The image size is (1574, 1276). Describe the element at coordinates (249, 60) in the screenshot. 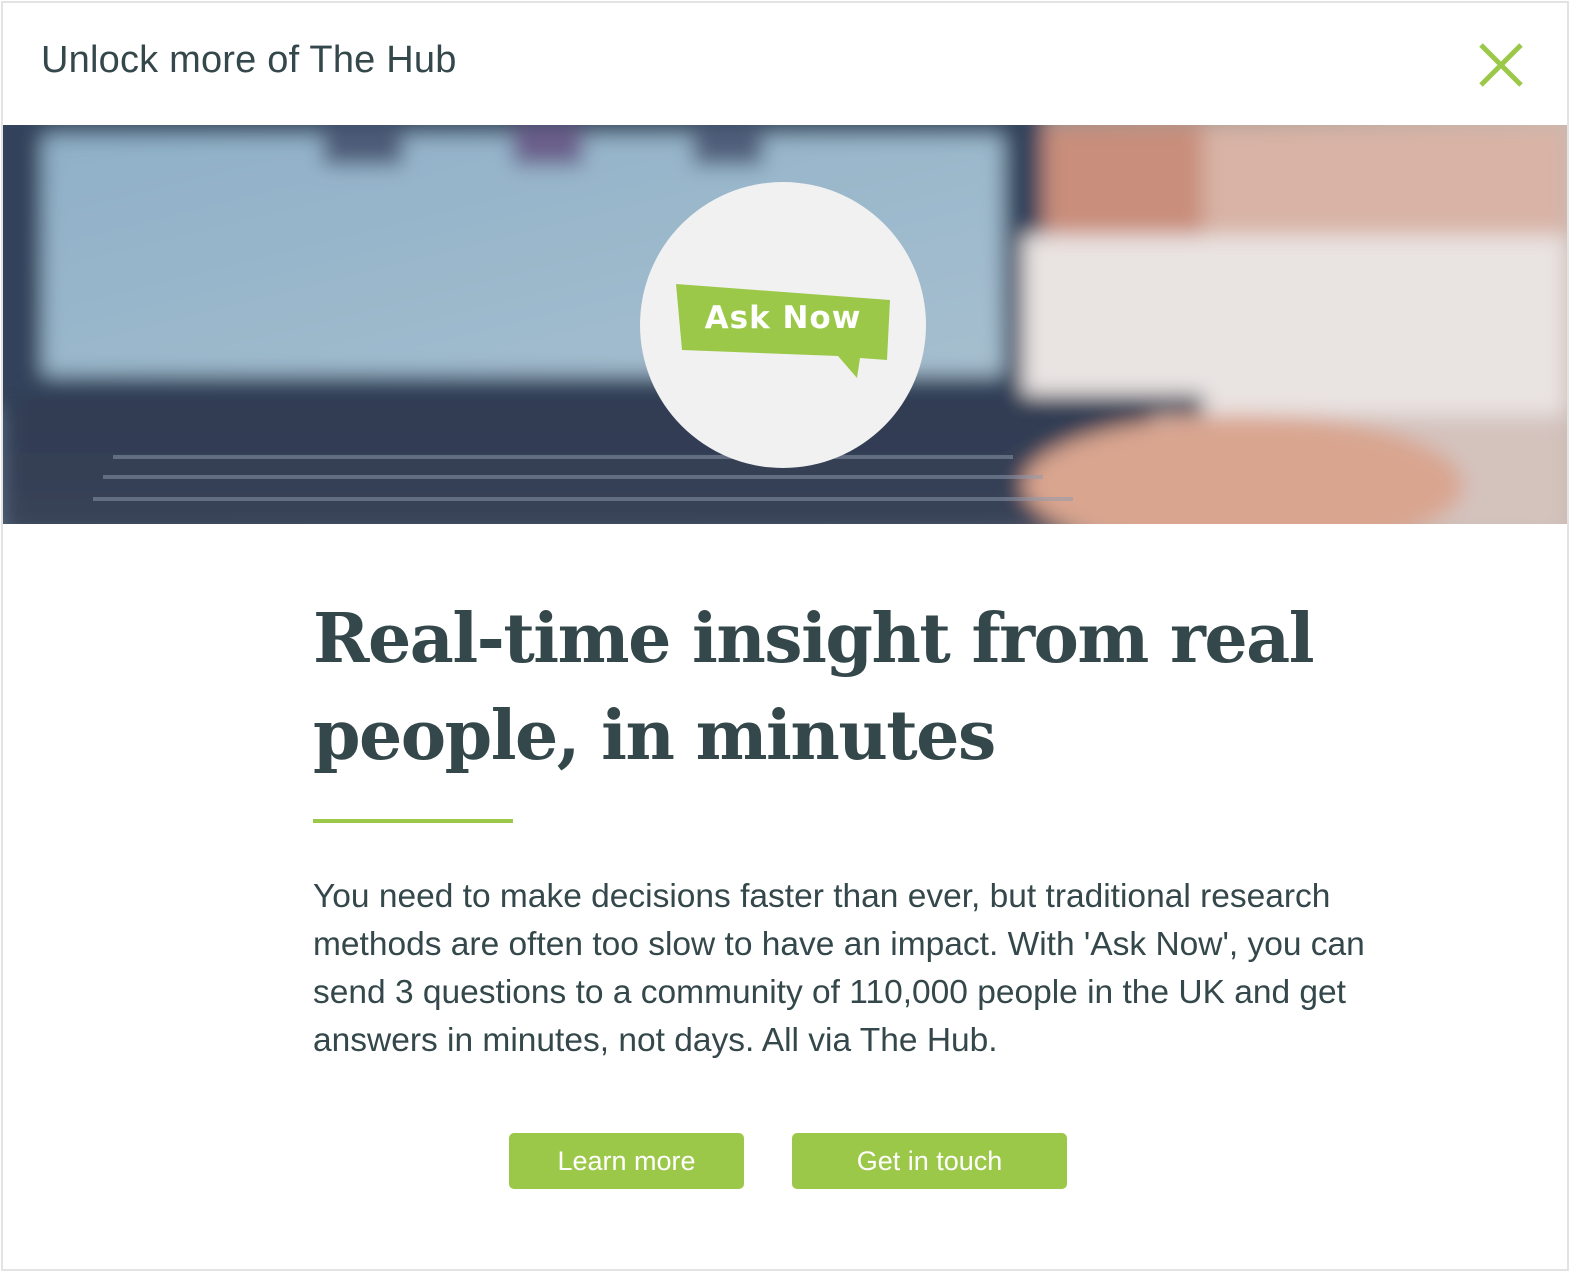

I see `modal-title: Unlock more of The Hub` at that location.